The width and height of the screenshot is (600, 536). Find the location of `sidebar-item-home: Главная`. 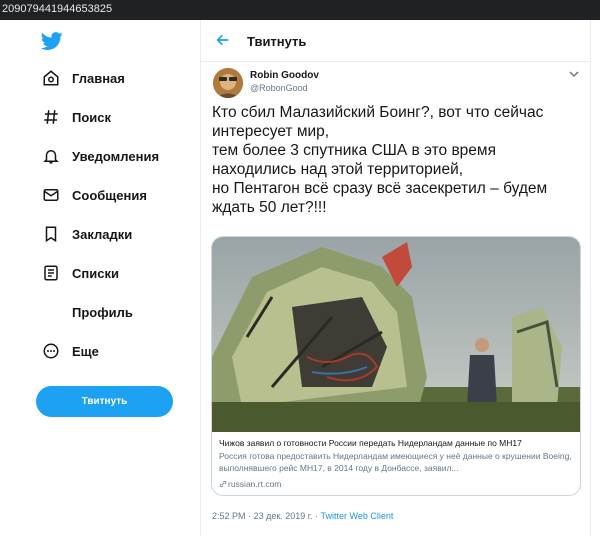

sidebar-item-home: Главная is located at coordinates (77, 78).